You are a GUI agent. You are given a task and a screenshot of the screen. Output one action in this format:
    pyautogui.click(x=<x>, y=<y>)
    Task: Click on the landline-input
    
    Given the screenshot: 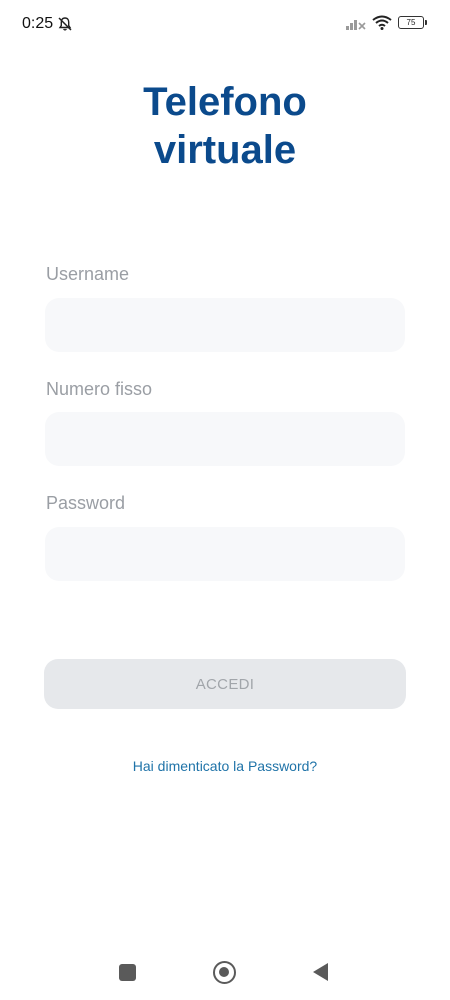 What is the action you would take?
    pyautogui.click(x=225, y=439)
    